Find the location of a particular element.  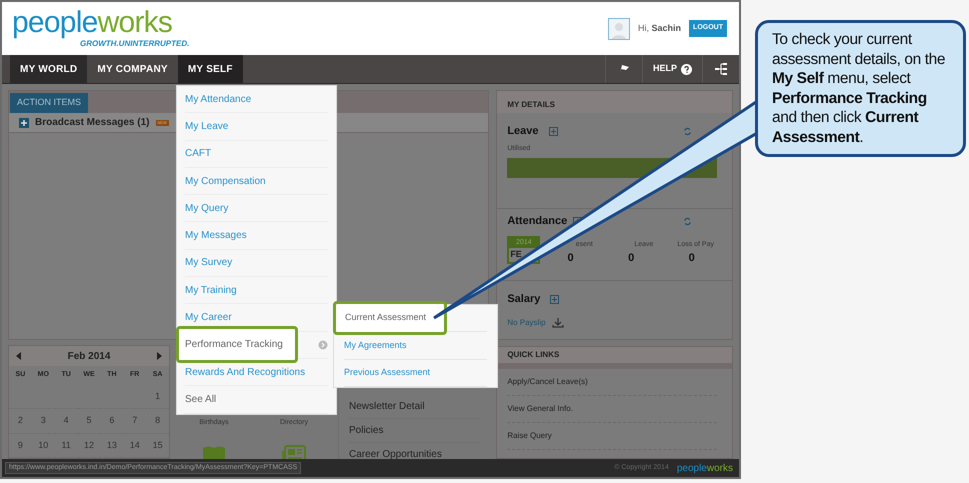

calendar-day: 7 is located at coordinates (134, 421).